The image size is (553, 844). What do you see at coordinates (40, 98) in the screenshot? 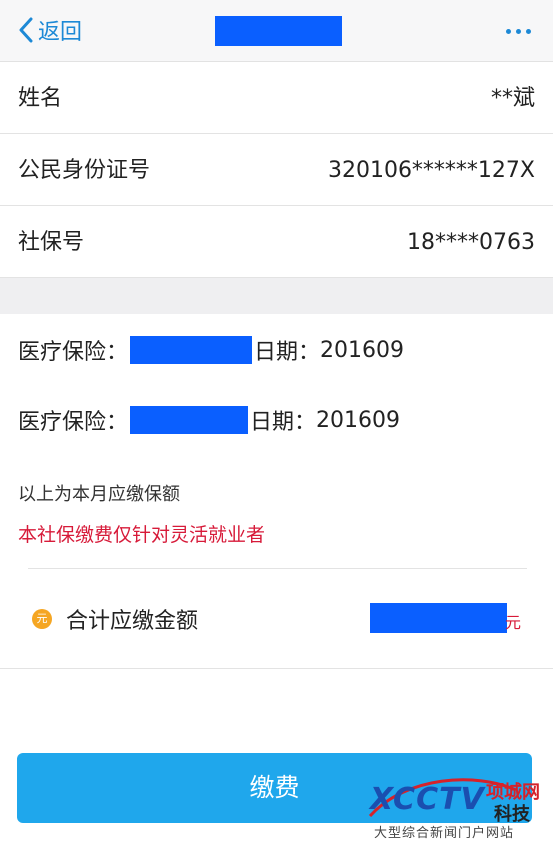
I see `name-label: 姓名` at bounding box center [40, 98].